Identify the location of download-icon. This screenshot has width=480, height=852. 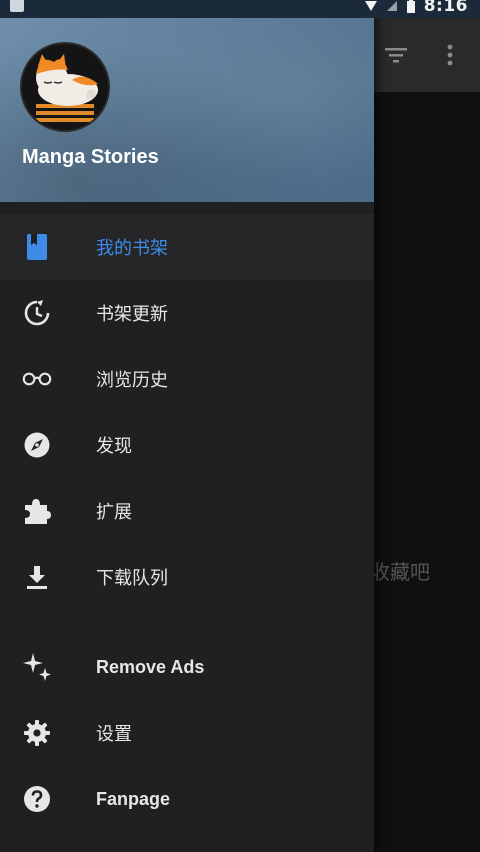
(37, 577).